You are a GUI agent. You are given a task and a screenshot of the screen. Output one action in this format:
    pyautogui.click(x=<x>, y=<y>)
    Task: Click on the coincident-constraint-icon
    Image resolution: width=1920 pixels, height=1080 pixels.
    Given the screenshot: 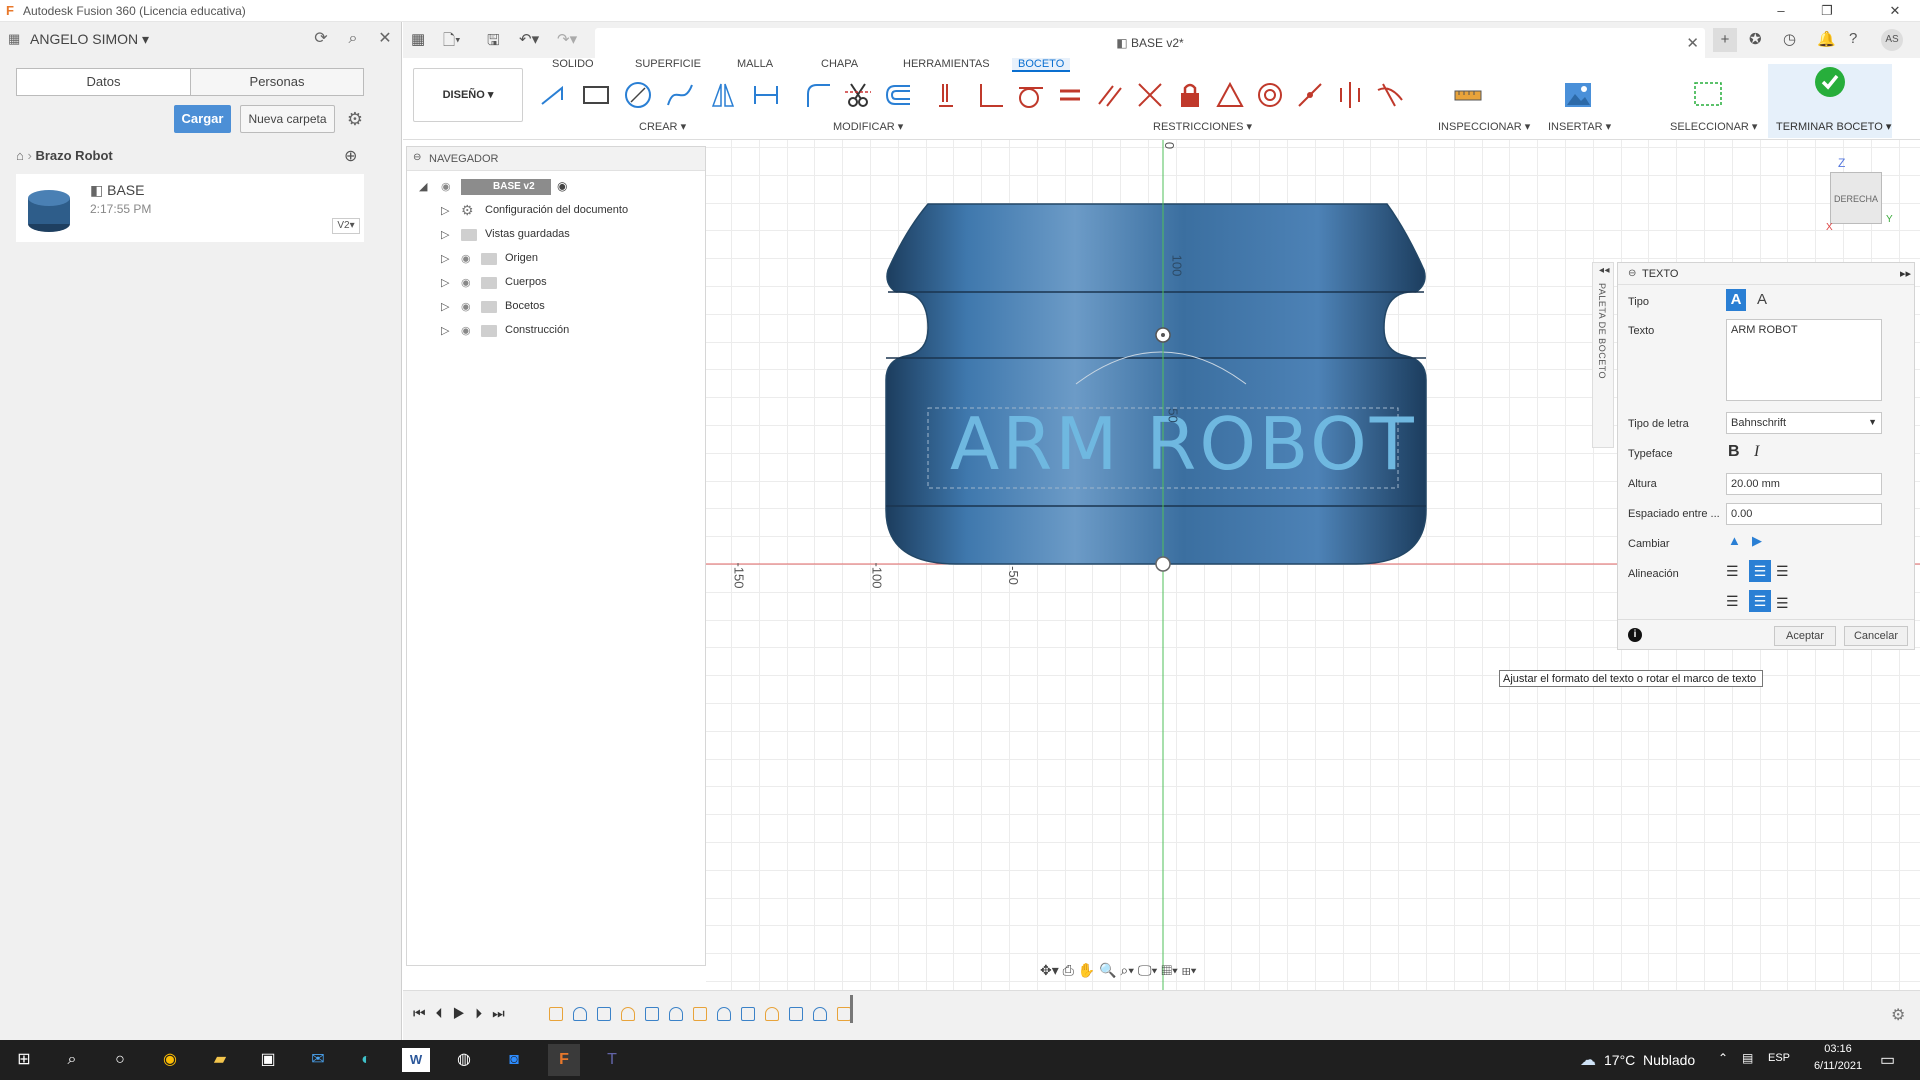 What is the action you would take?
    pyautogui.click(x=990, y=95)
    